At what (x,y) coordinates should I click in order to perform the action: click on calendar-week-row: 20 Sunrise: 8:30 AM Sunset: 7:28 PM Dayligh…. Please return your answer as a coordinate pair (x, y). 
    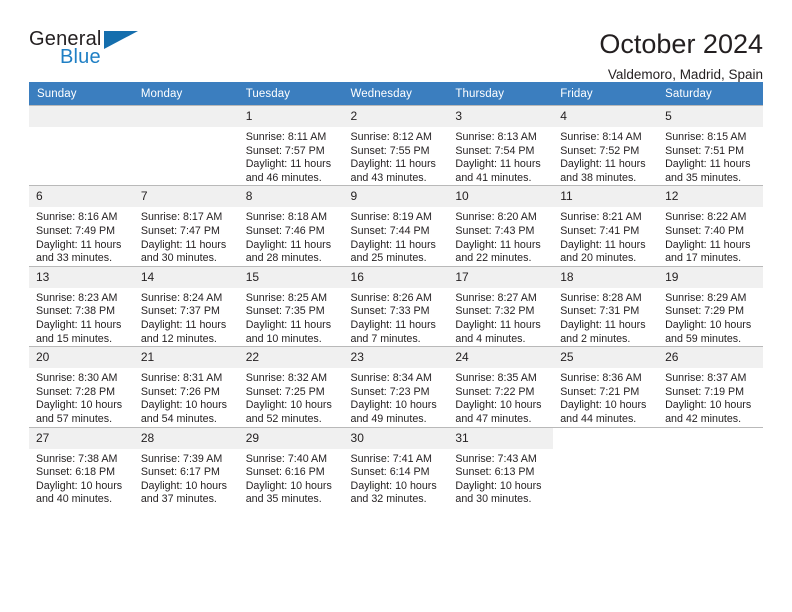
    Looking at the image, I should click on (396, 386).